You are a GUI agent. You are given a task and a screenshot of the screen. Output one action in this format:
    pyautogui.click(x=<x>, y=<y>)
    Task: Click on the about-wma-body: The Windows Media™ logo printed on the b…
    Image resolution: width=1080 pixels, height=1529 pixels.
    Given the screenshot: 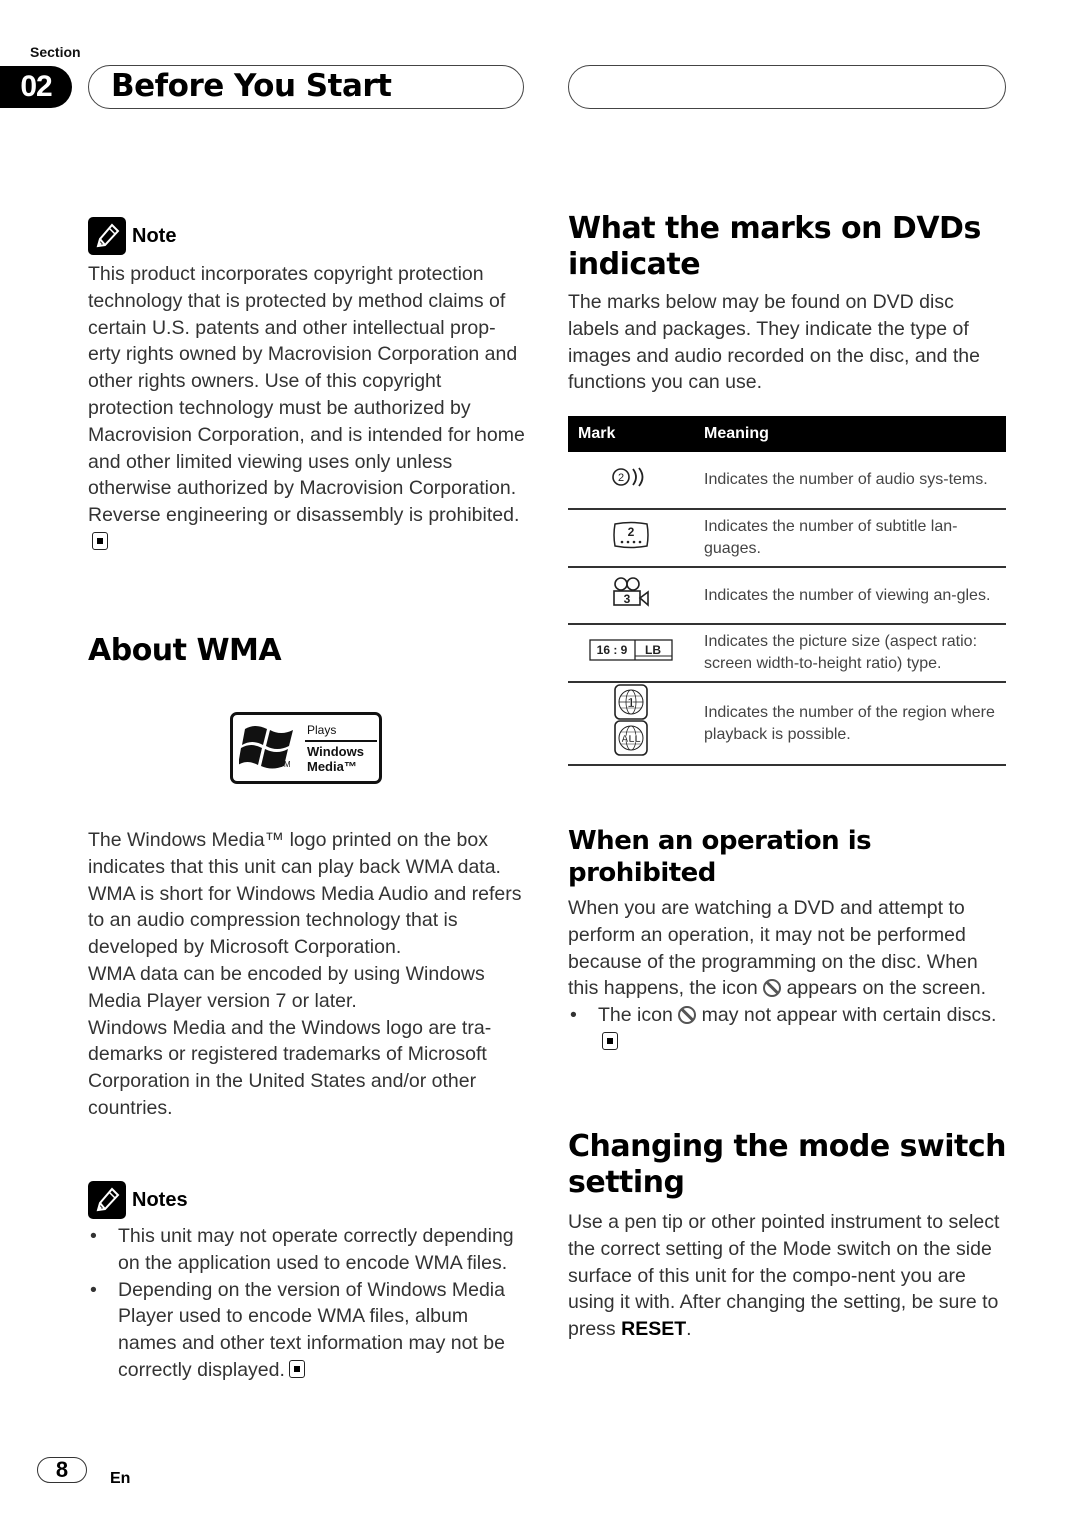 What is the action you would take?
    pyautogui.click(x=310, y=974)
    